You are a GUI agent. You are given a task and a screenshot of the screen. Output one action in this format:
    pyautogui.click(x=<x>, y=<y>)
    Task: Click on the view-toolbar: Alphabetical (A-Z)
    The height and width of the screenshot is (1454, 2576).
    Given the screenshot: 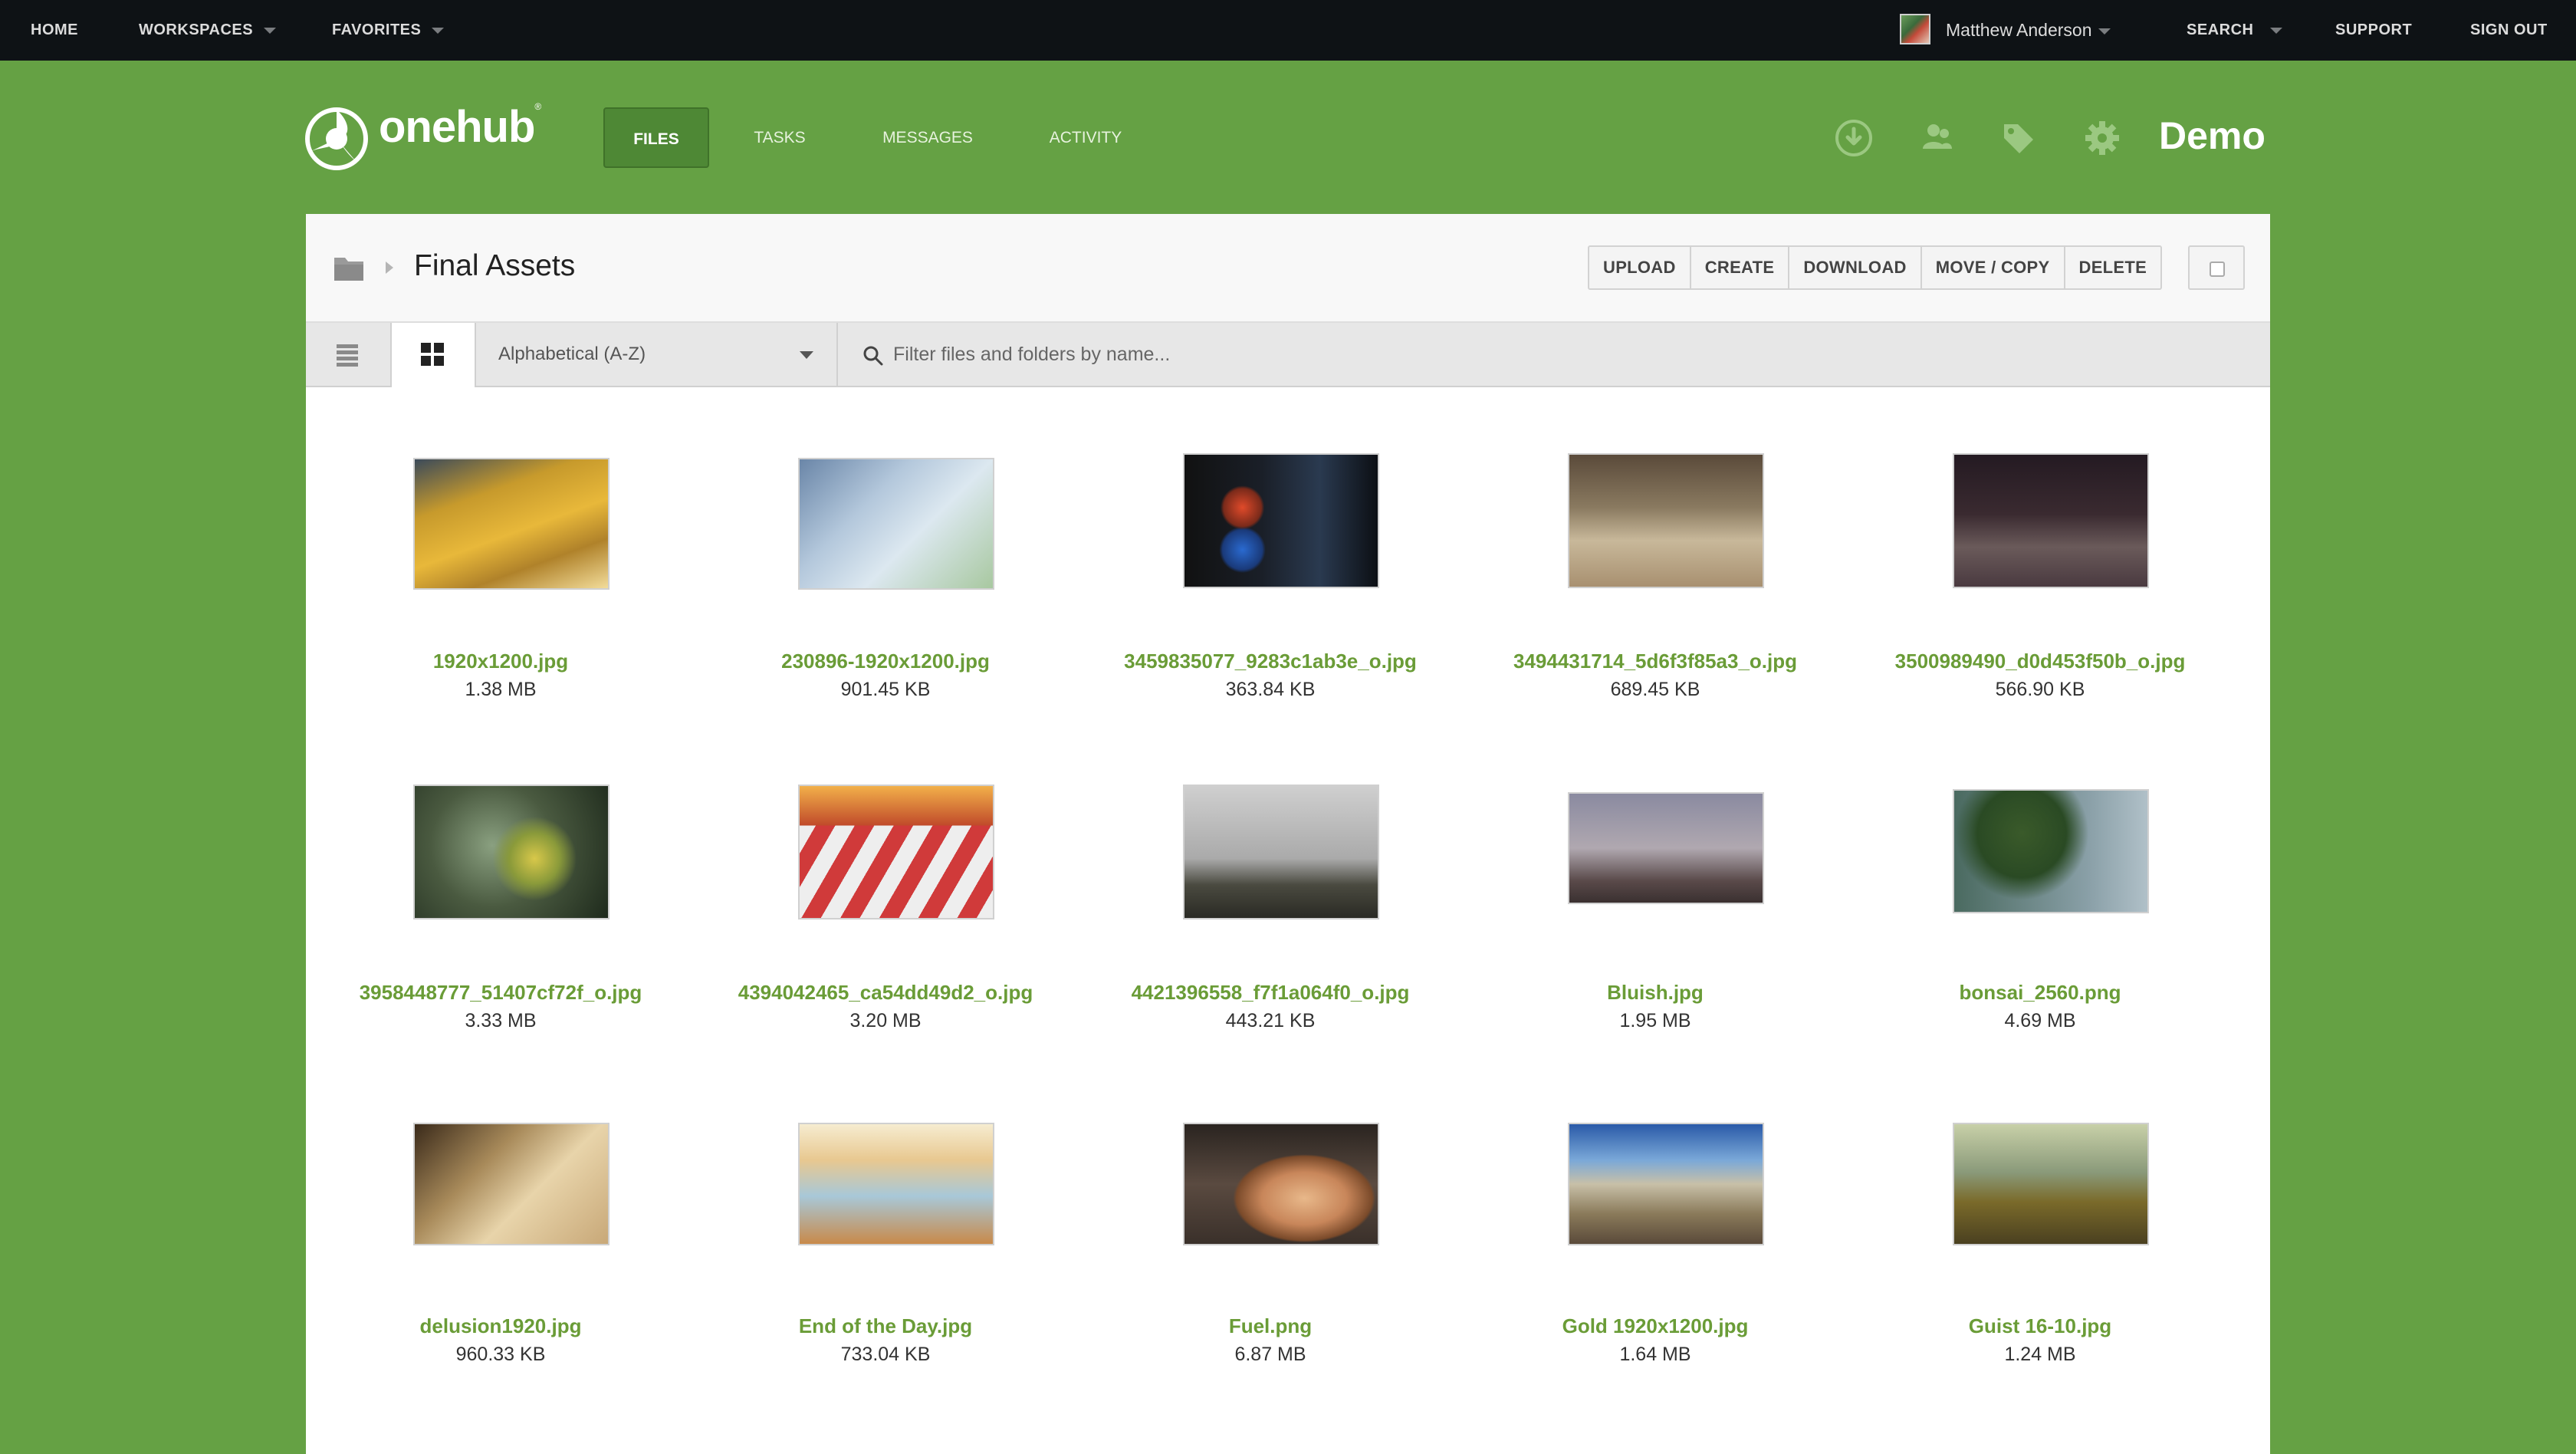 What is the action you would take?
    pyautogui.click(x=1288, y=355)
    